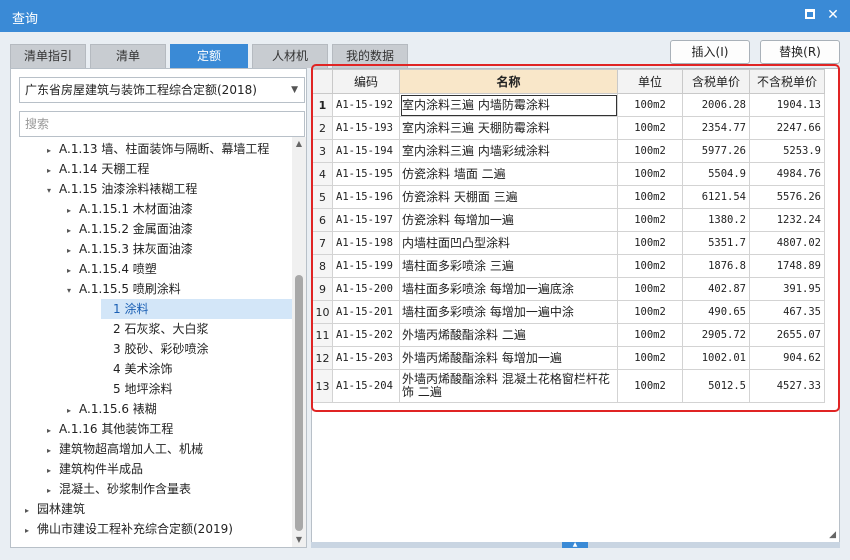  I want to click on tab-my-data: 我的数据, so click(370, 56).